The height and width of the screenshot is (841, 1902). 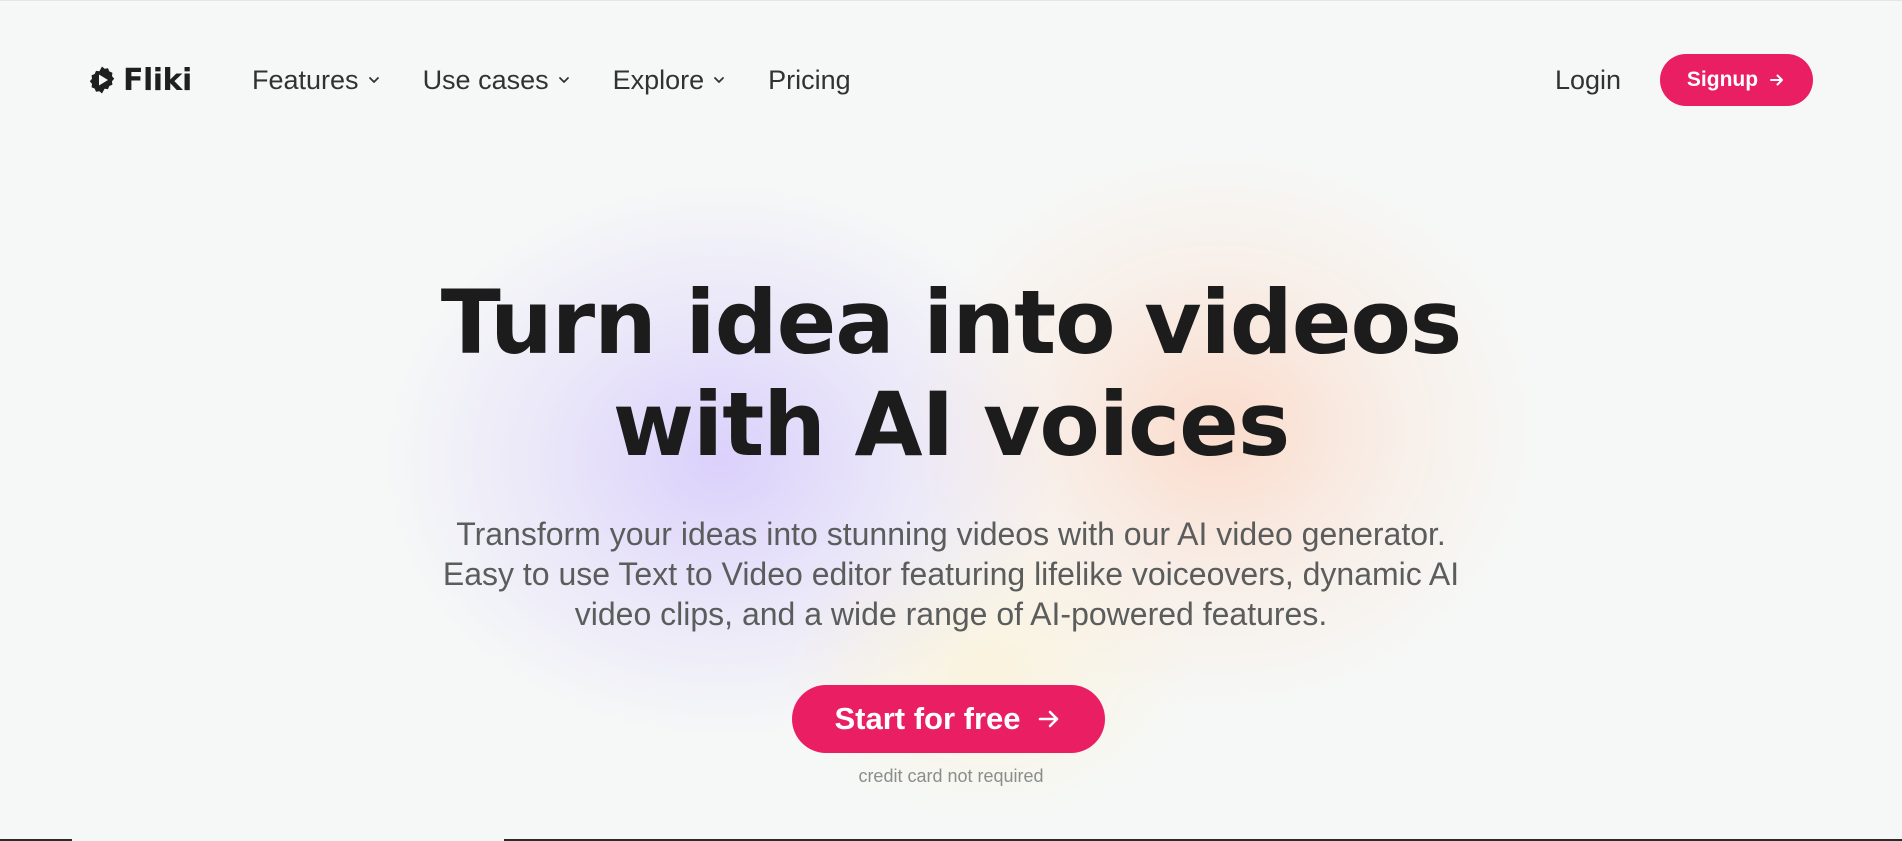 I want to click on nav-item-pricing: Pricing, so click(x=809, y=80).